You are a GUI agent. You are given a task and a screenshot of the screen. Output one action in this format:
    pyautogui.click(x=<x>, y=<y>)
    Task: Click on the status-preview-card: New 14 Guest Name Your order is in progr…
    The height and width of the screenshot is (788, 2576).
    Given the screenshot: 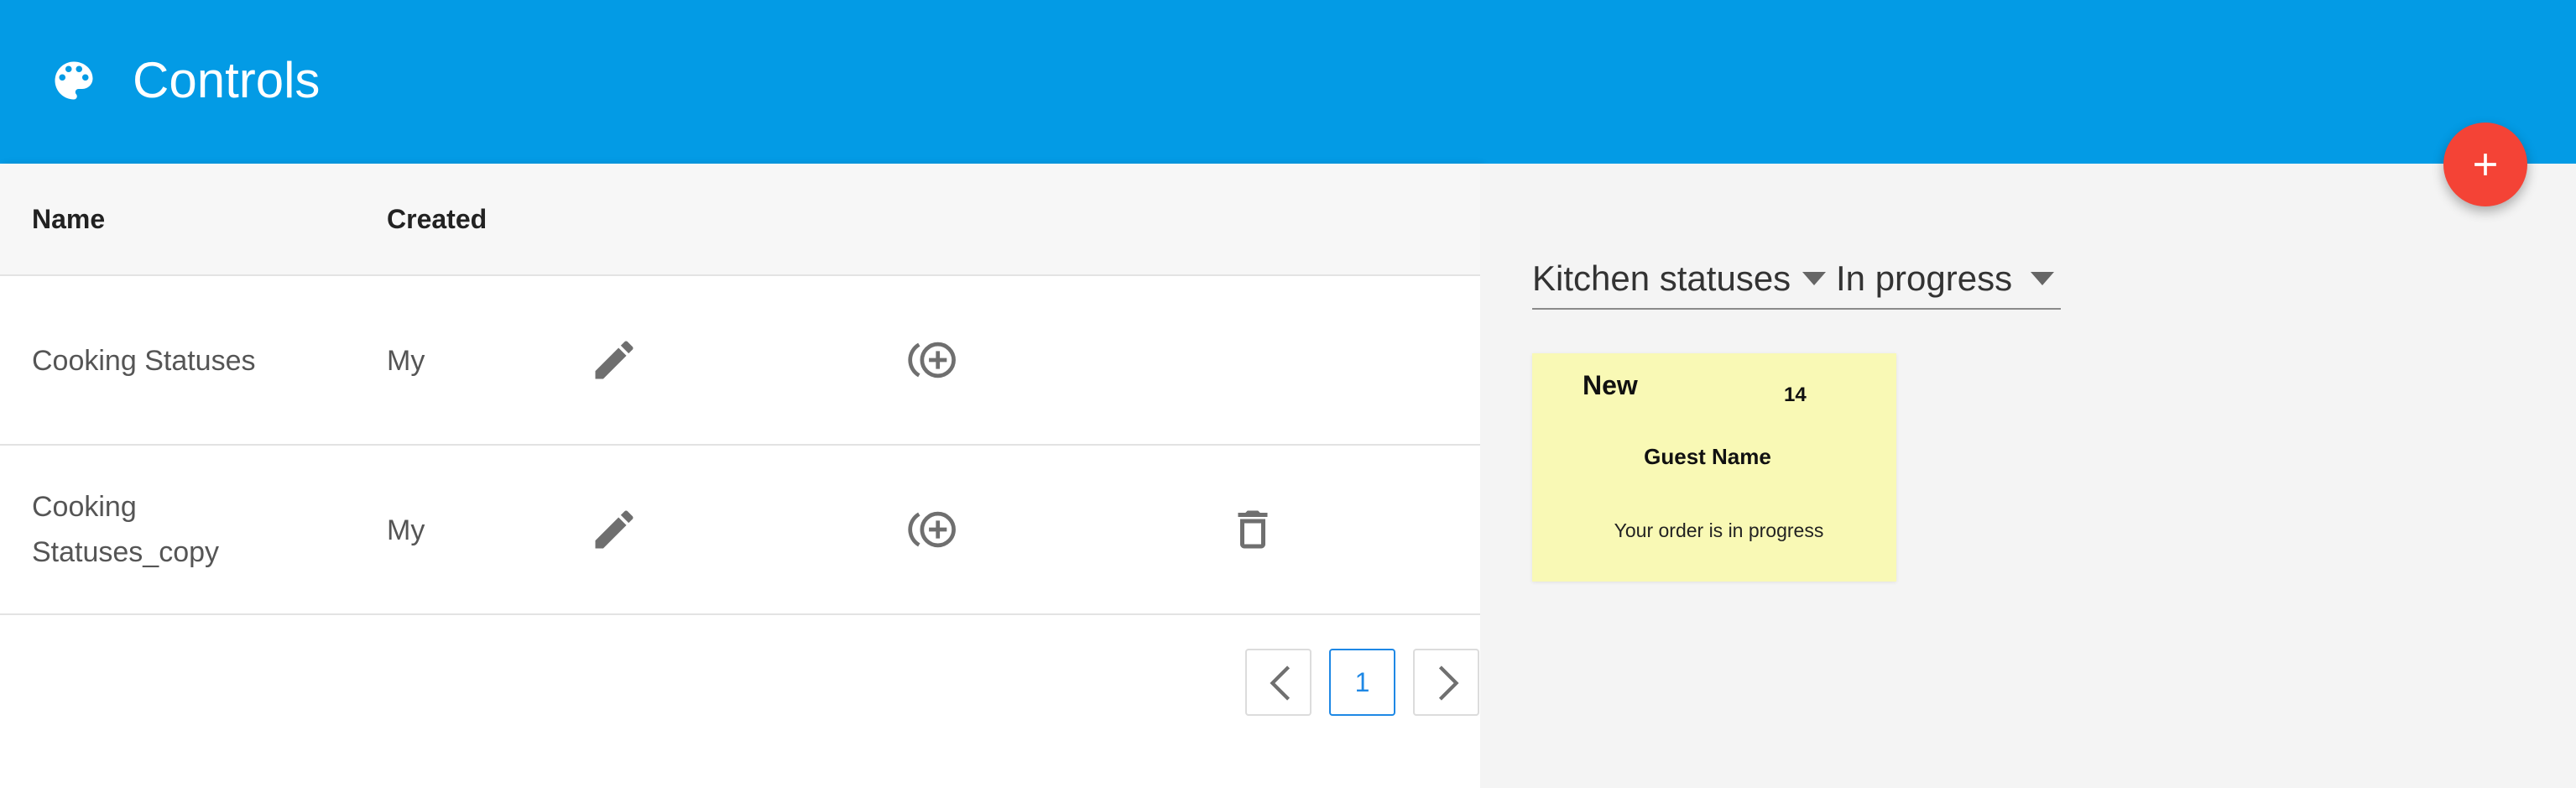 What is the action you would take?
    pyautogui.click(x=1714, y=468)
    